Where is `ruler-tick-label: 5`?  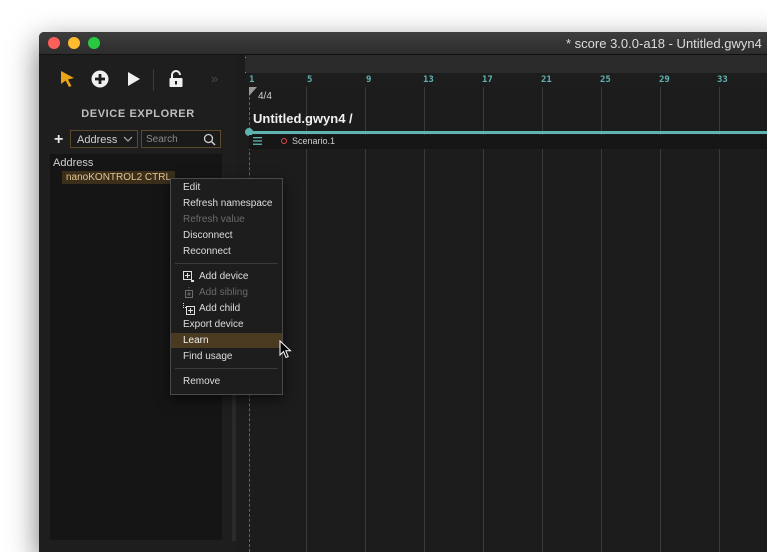
ruler-tick-label: 5 is located at coordinates (310, 80).